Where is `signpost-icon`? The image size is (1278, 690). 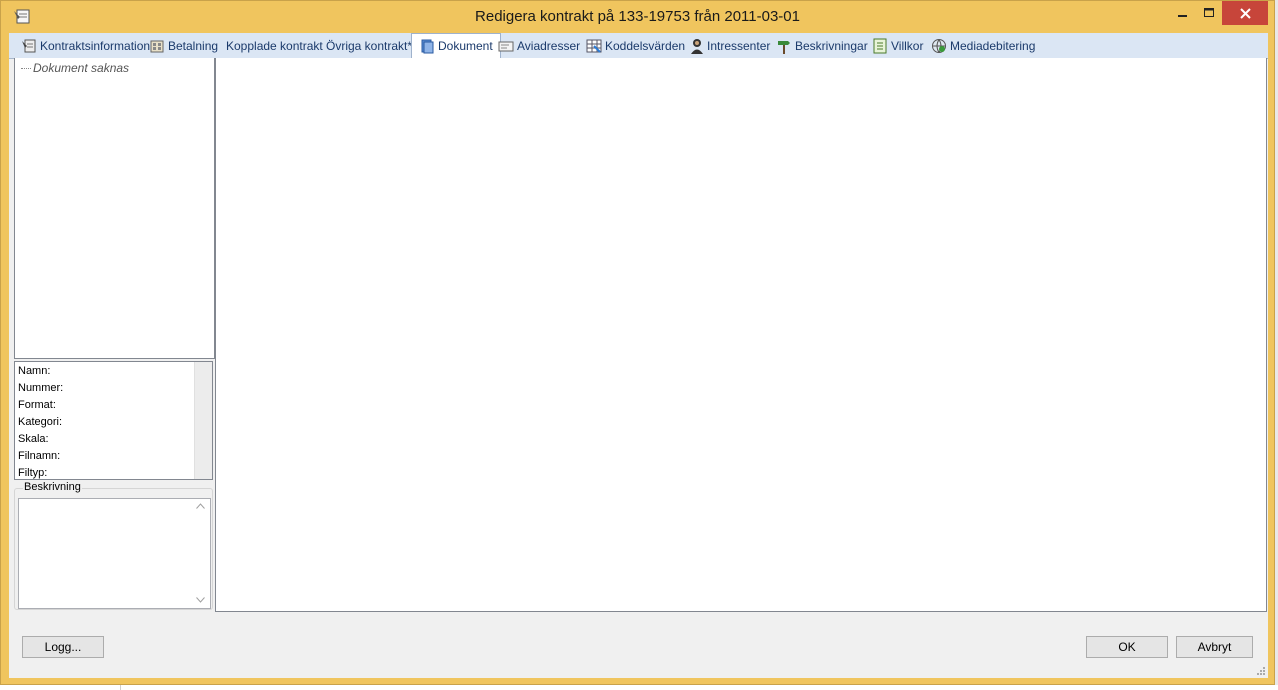 signpost-icon is located at coordinates (784, 47).